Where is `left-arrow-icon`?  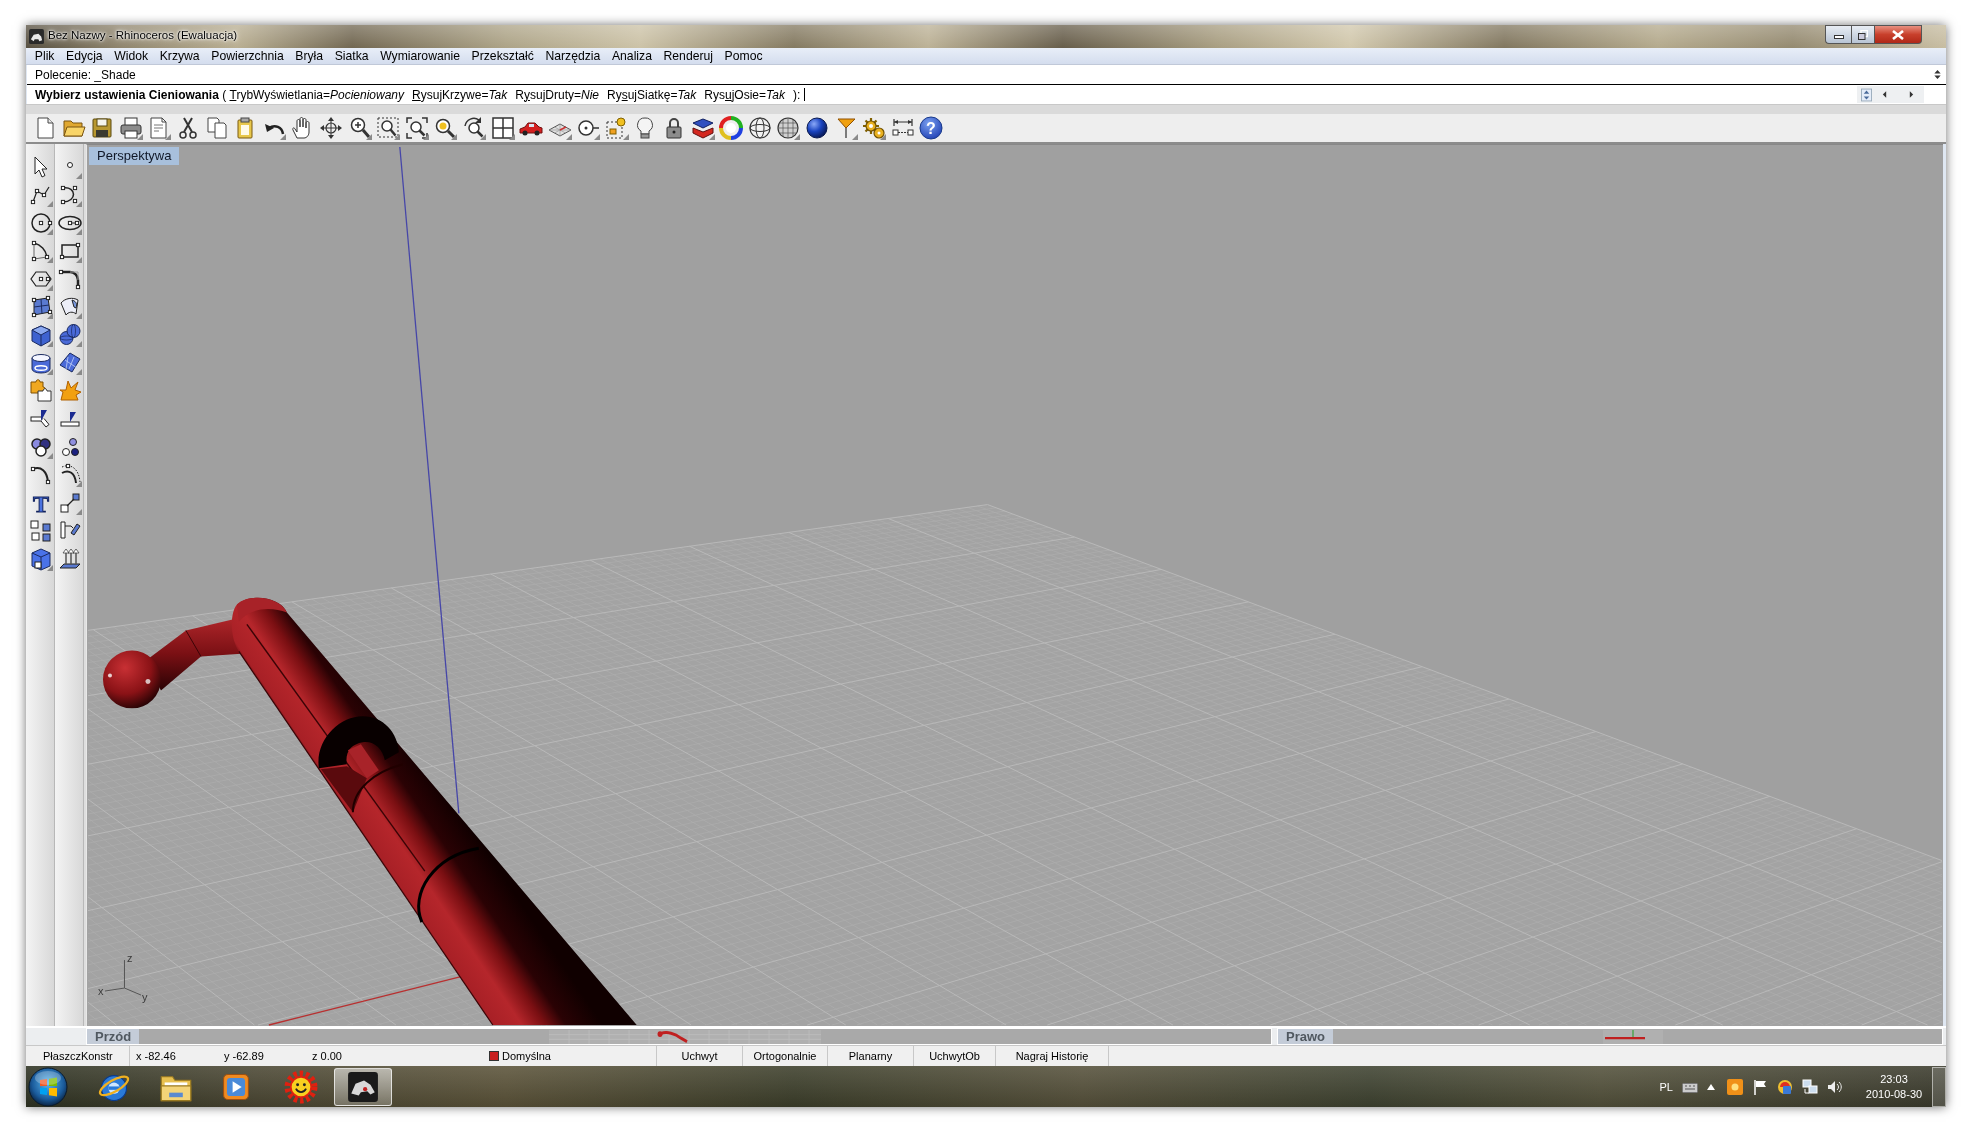
left-arrow-icon is located at coordinates (1884, 94).